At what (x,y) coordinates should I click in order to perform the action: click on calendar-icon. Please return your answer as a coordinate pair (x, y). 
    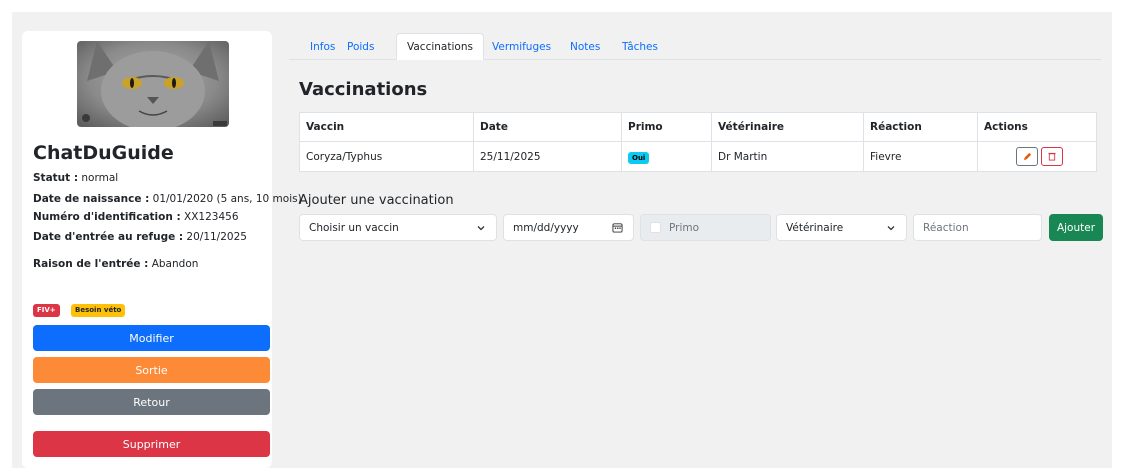
    Looking at the image, I should click on (617, 227).